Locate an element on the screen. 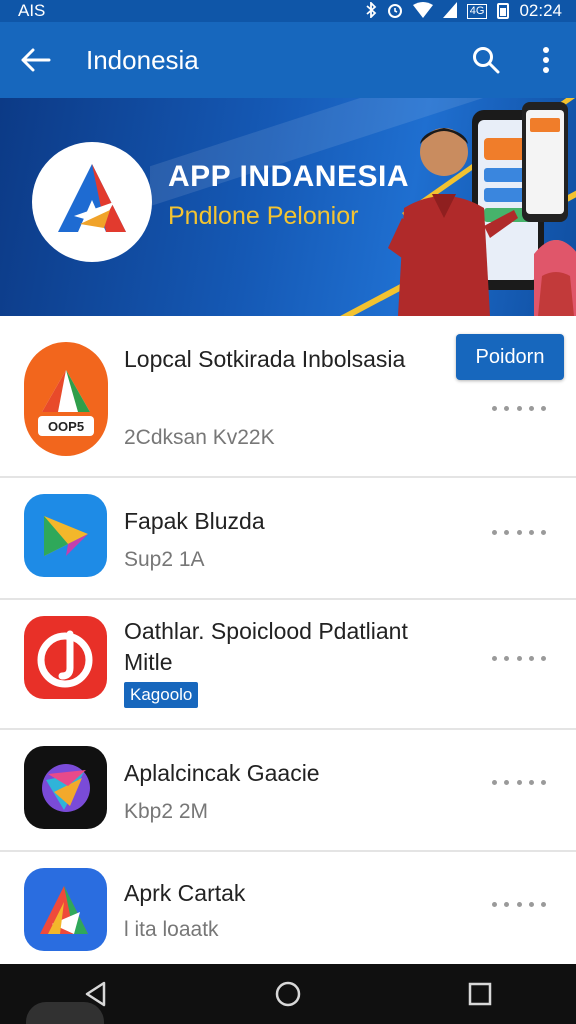  app-meta: 2Cdksan Kv22K is located at coordinates (199, 437).